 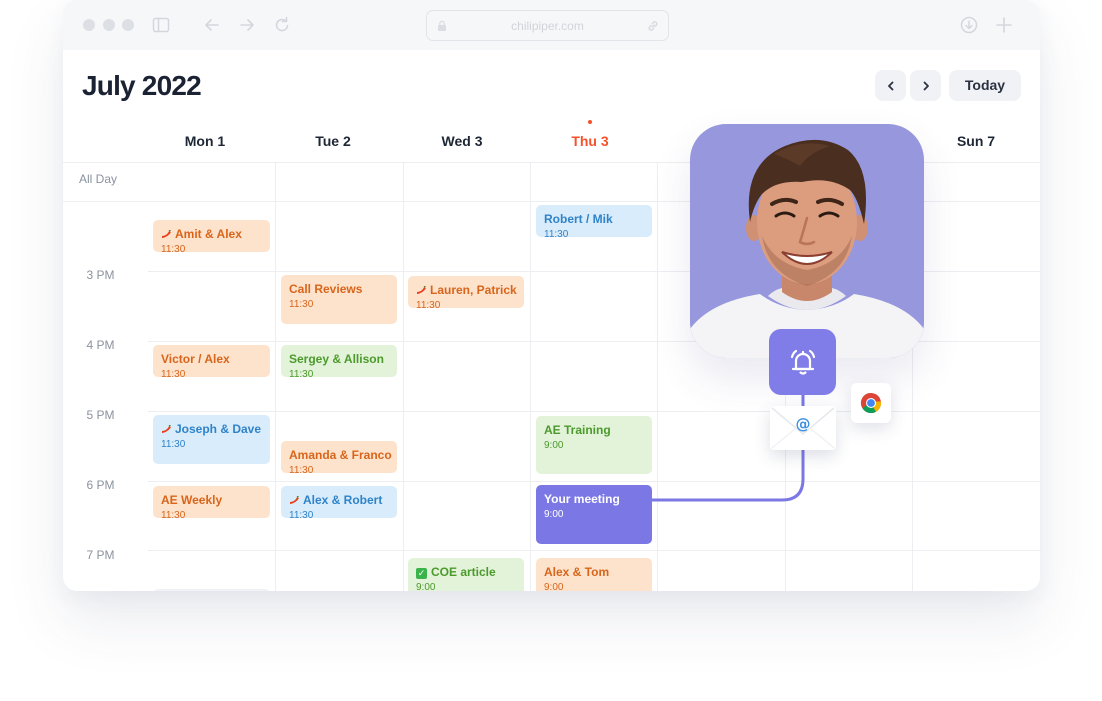 What do you see at coordinates (807, 248) in the screenshot?
I see `person-illustration` at bounding box center [807, 248].